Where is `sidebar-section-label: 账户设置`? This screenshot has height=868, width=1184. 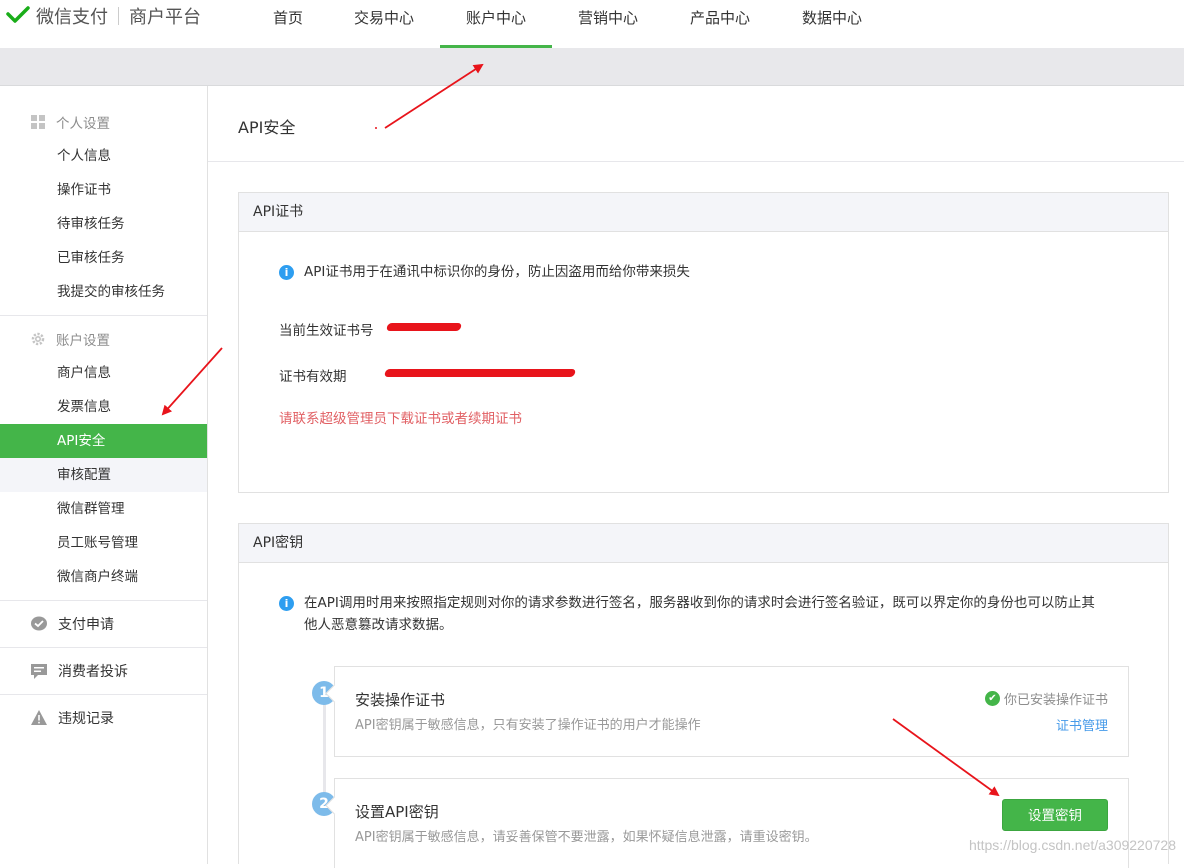 sidebar-section-label: 账户设置 is located at coordinates (83, 341).